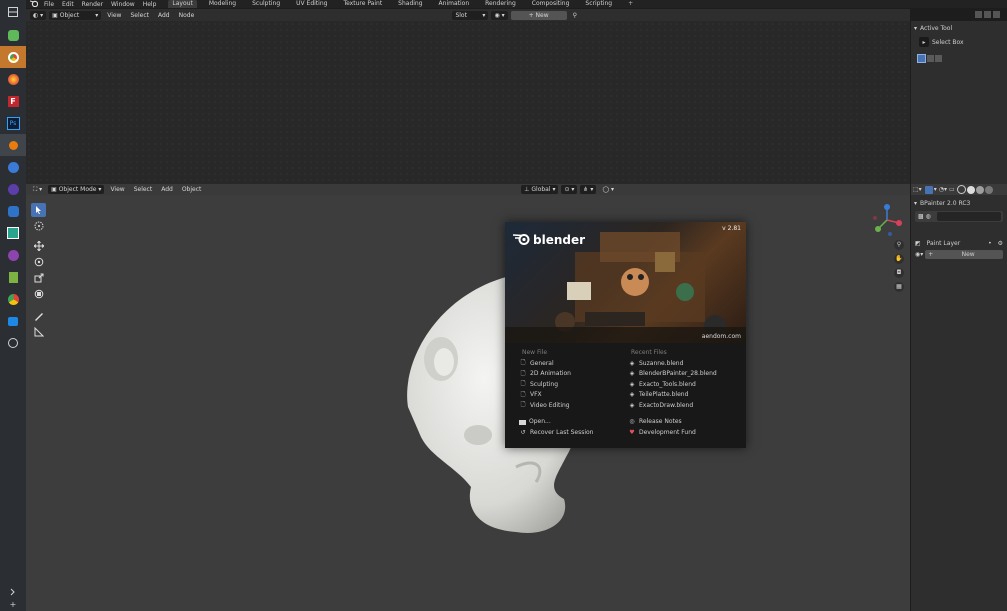  What do you see at coordinates (573, 405) in the screenshot?
I see `new-video-editing: 🗋 Video Editing` at bounding box center [573, 405].